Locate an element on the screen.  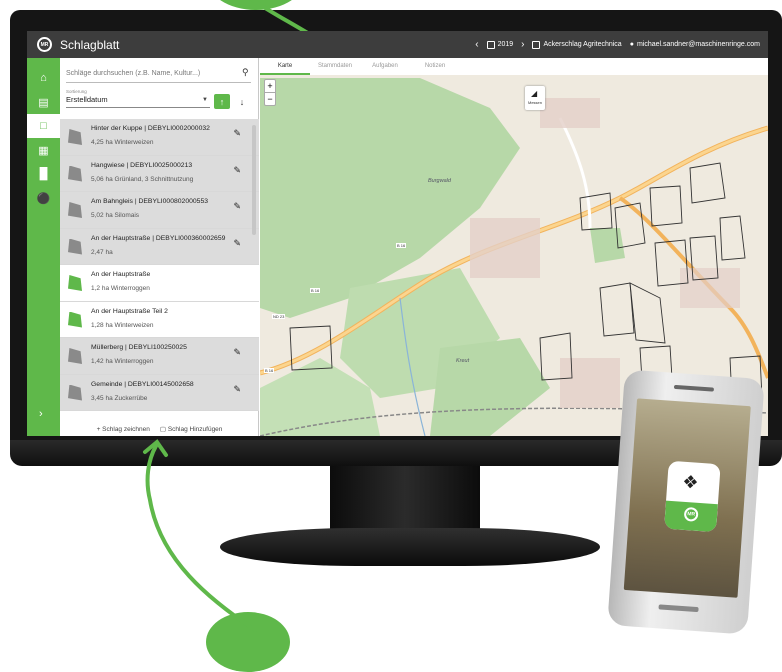
panel-footer: + Schlag zeichnen ▢ Schlag Hinzufügen is located at coordinates (159, 429).